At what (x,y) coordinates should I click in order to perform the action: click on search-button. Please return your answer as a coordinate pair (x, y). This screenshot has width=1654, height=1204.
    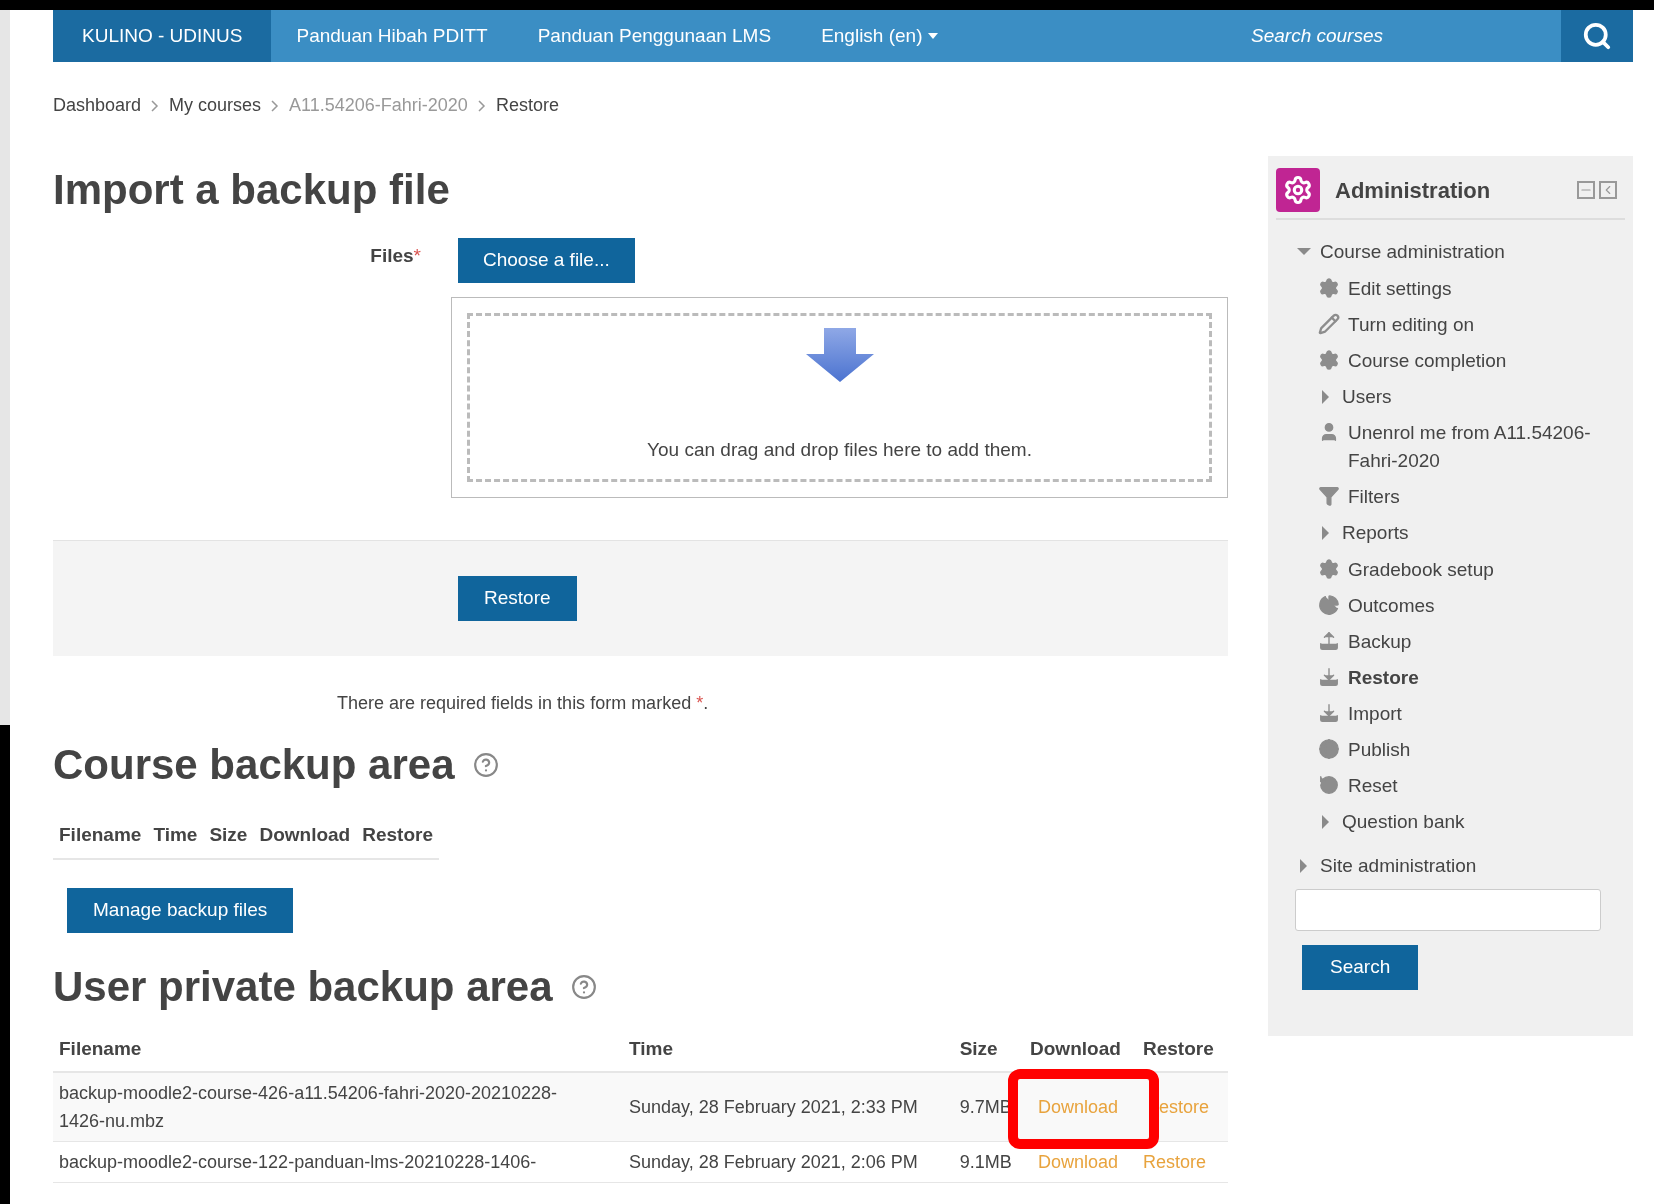
    Looking at the image, I should click on (1597, 36).